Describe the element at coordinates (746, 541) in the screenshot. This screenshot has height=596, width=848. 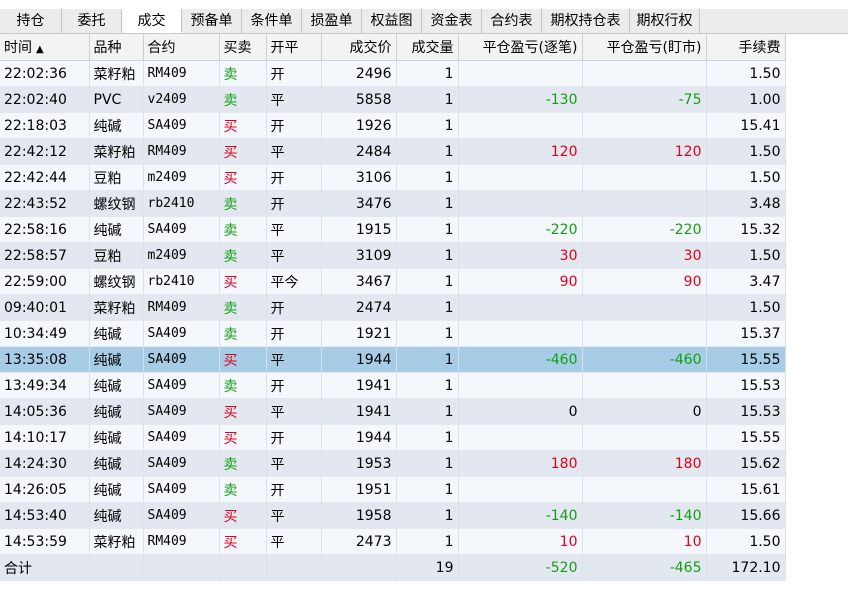
I see `cell-fee: 1.50` at that location.